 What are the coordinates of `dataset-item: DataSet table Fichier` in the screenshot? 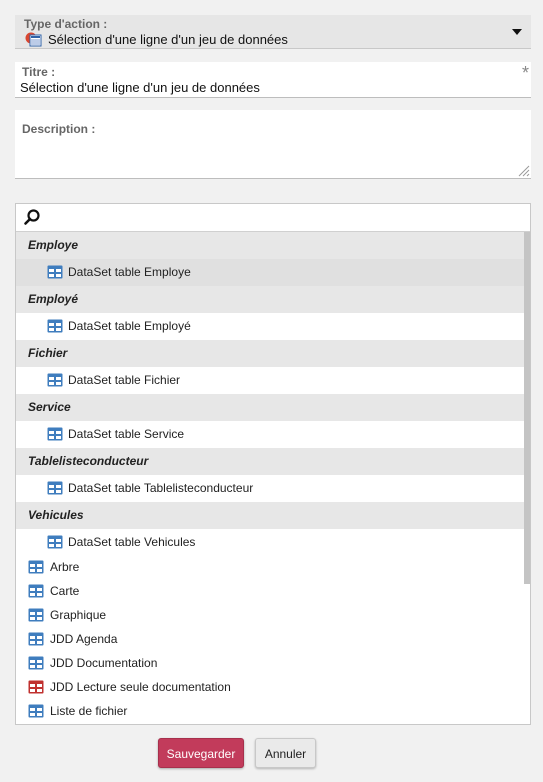 It's located at (270, 380).